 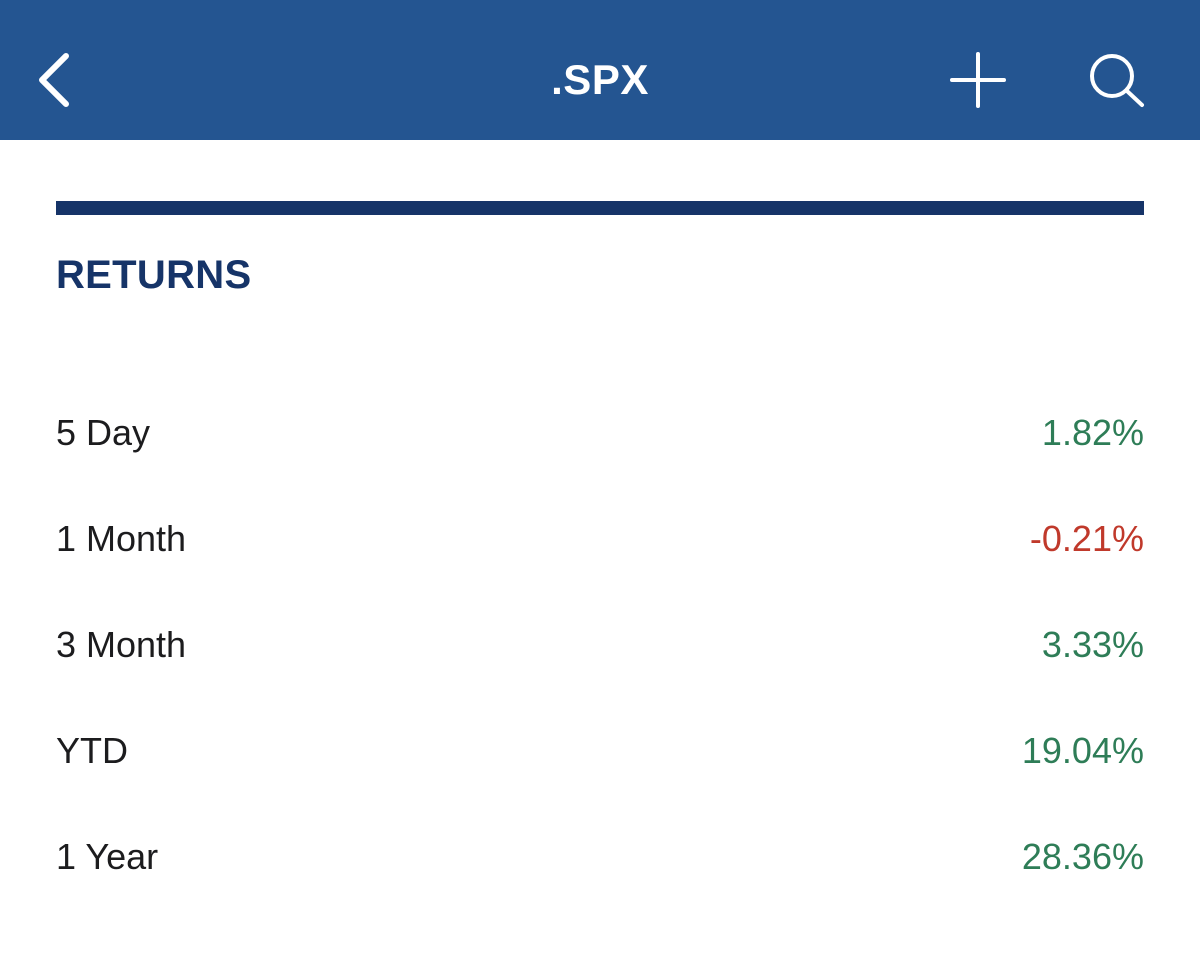 I want to click on search-icon, so click(x=1117, y=80).